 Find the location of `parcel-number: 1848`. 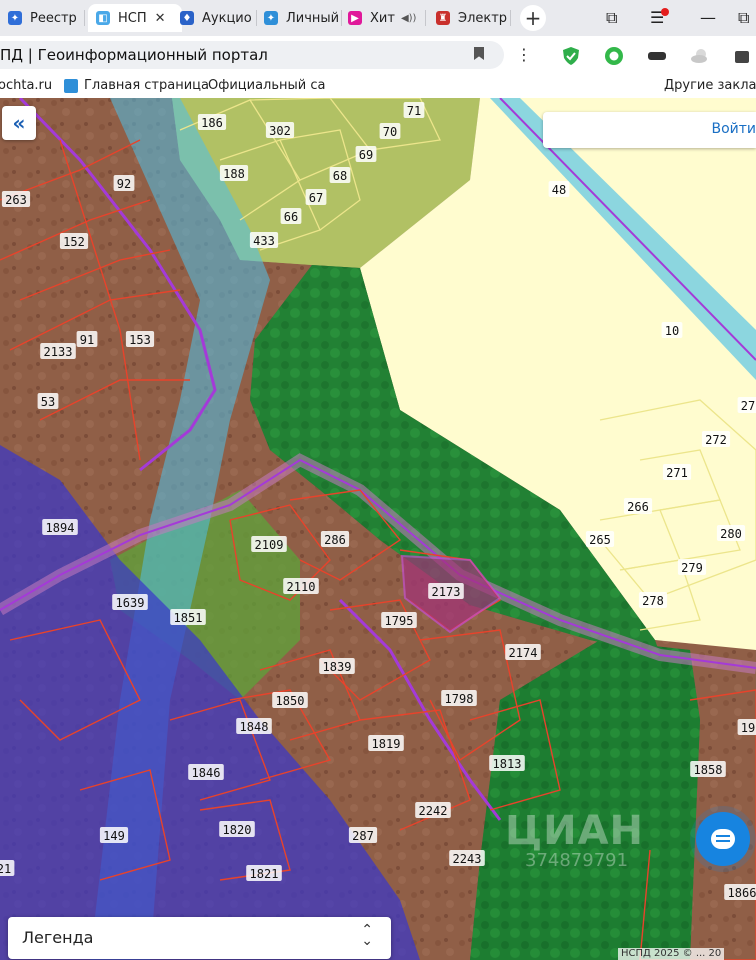

parcel-number: 1848 is located at coordinates (254, 727).